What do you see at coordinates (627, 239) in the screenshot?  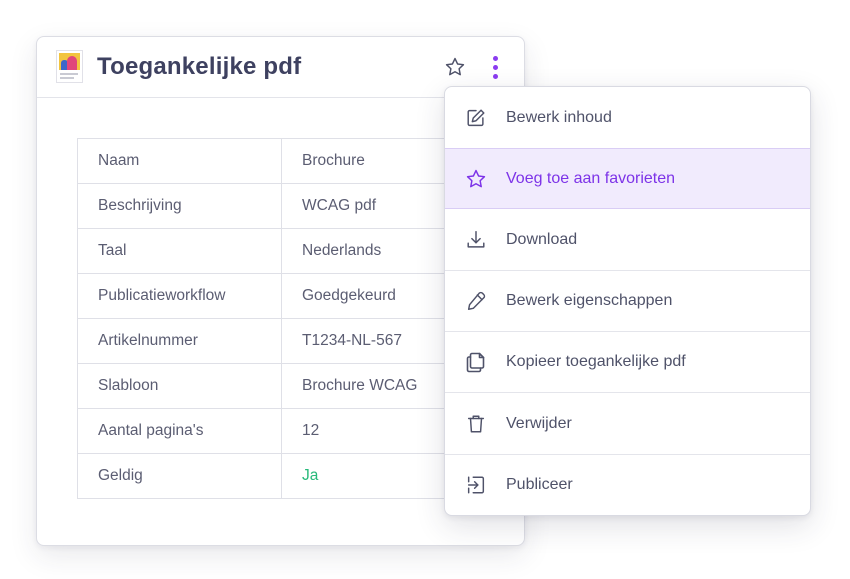 I see `menu-item-download: Download` at bounding box center [627, 239].